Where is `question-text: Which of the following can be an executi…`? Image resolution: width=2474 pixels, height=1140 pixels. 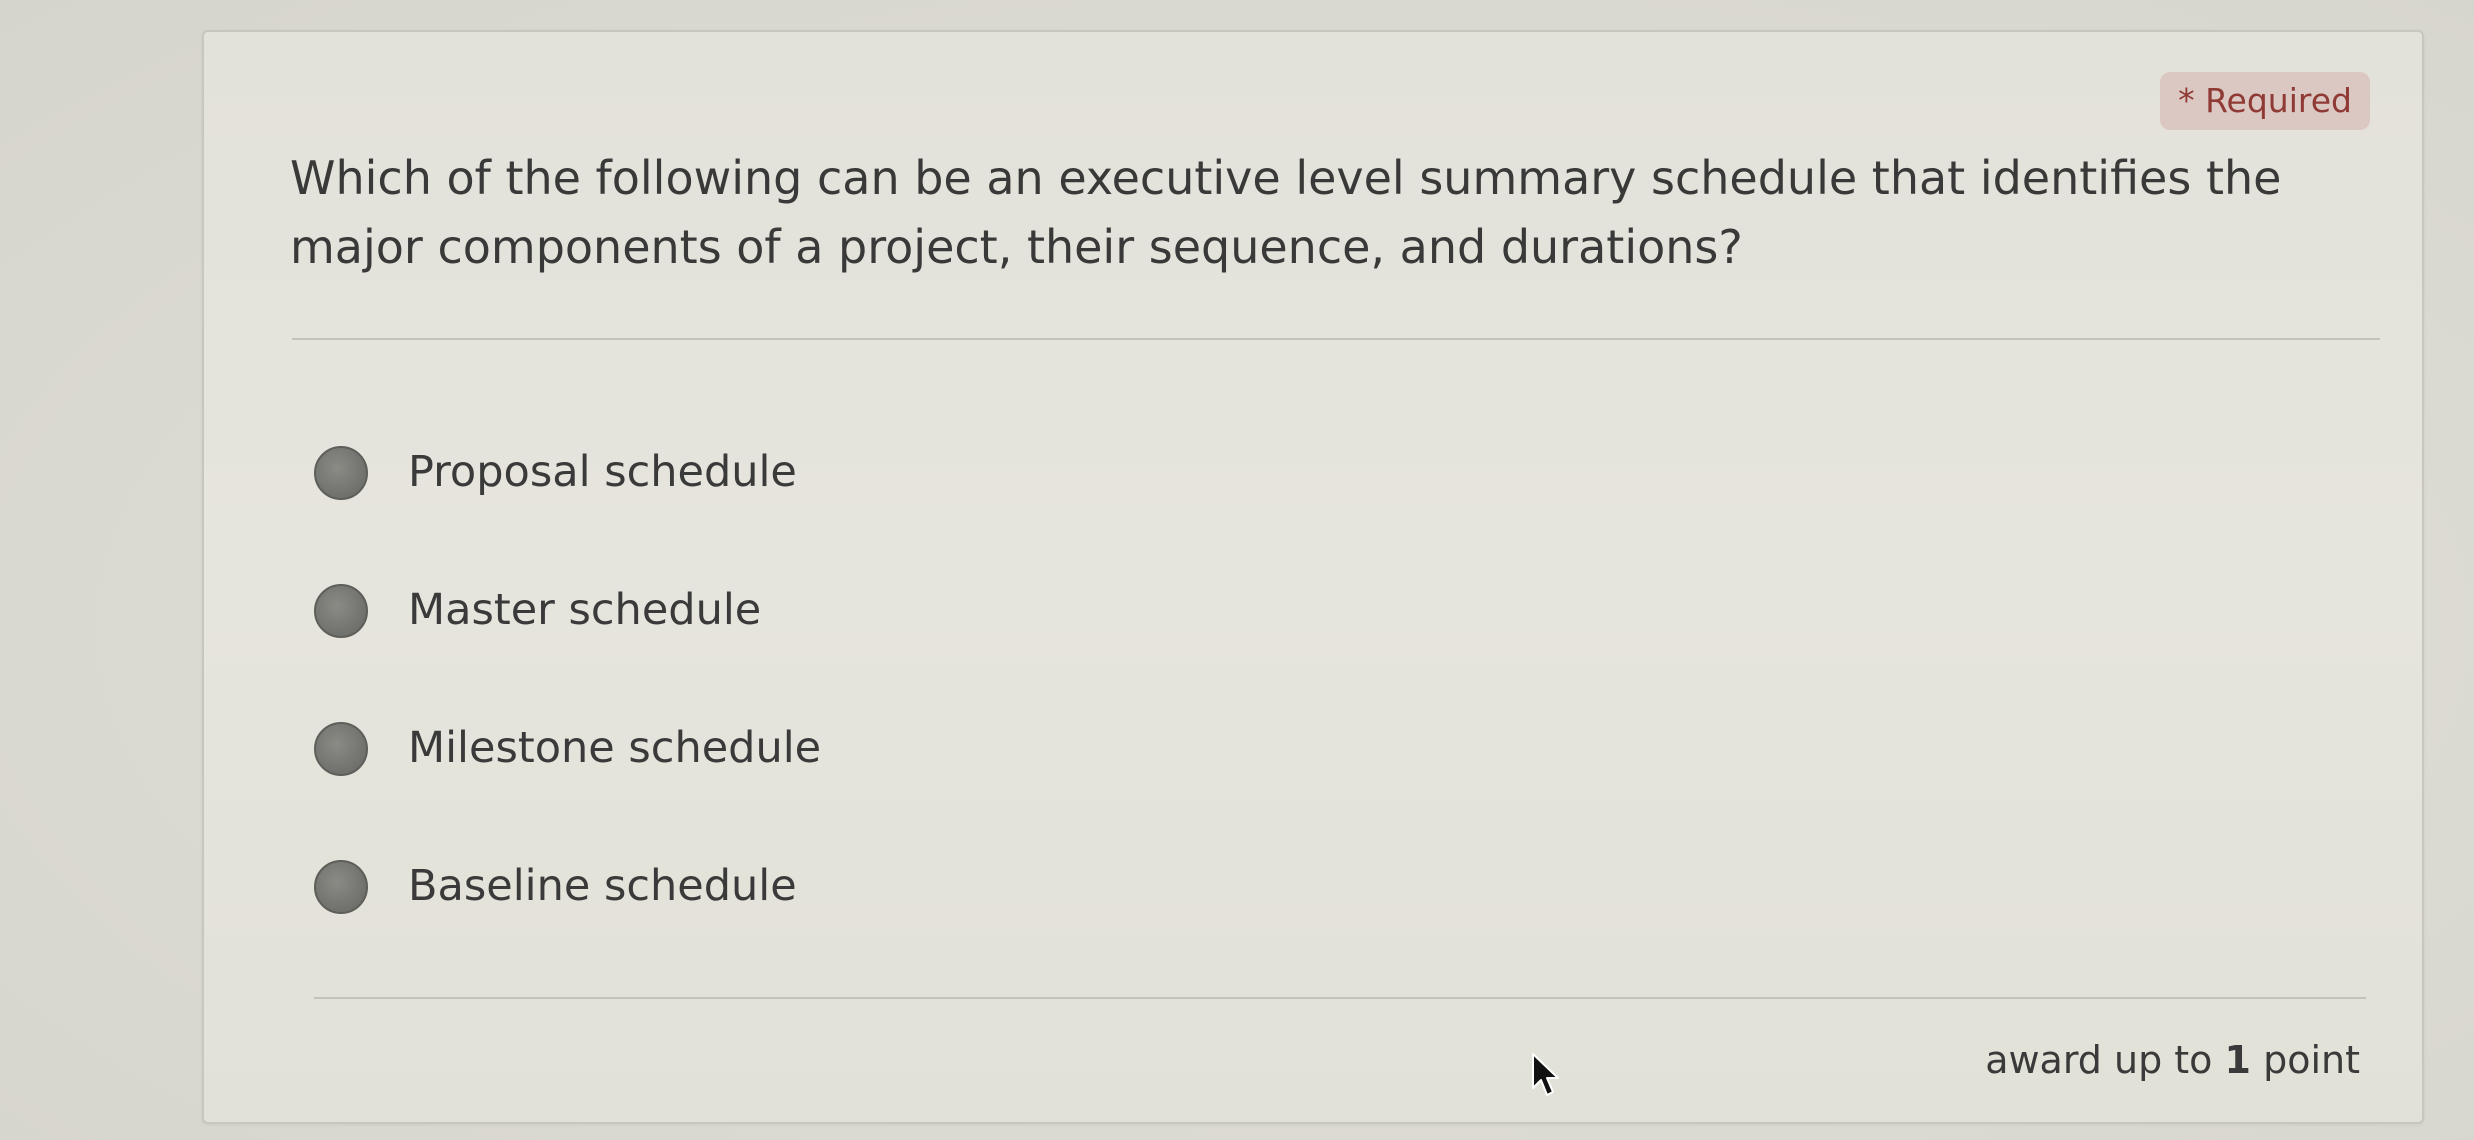 question-text: Which of the following can be an executi… is located at coordinates (1286, 212).